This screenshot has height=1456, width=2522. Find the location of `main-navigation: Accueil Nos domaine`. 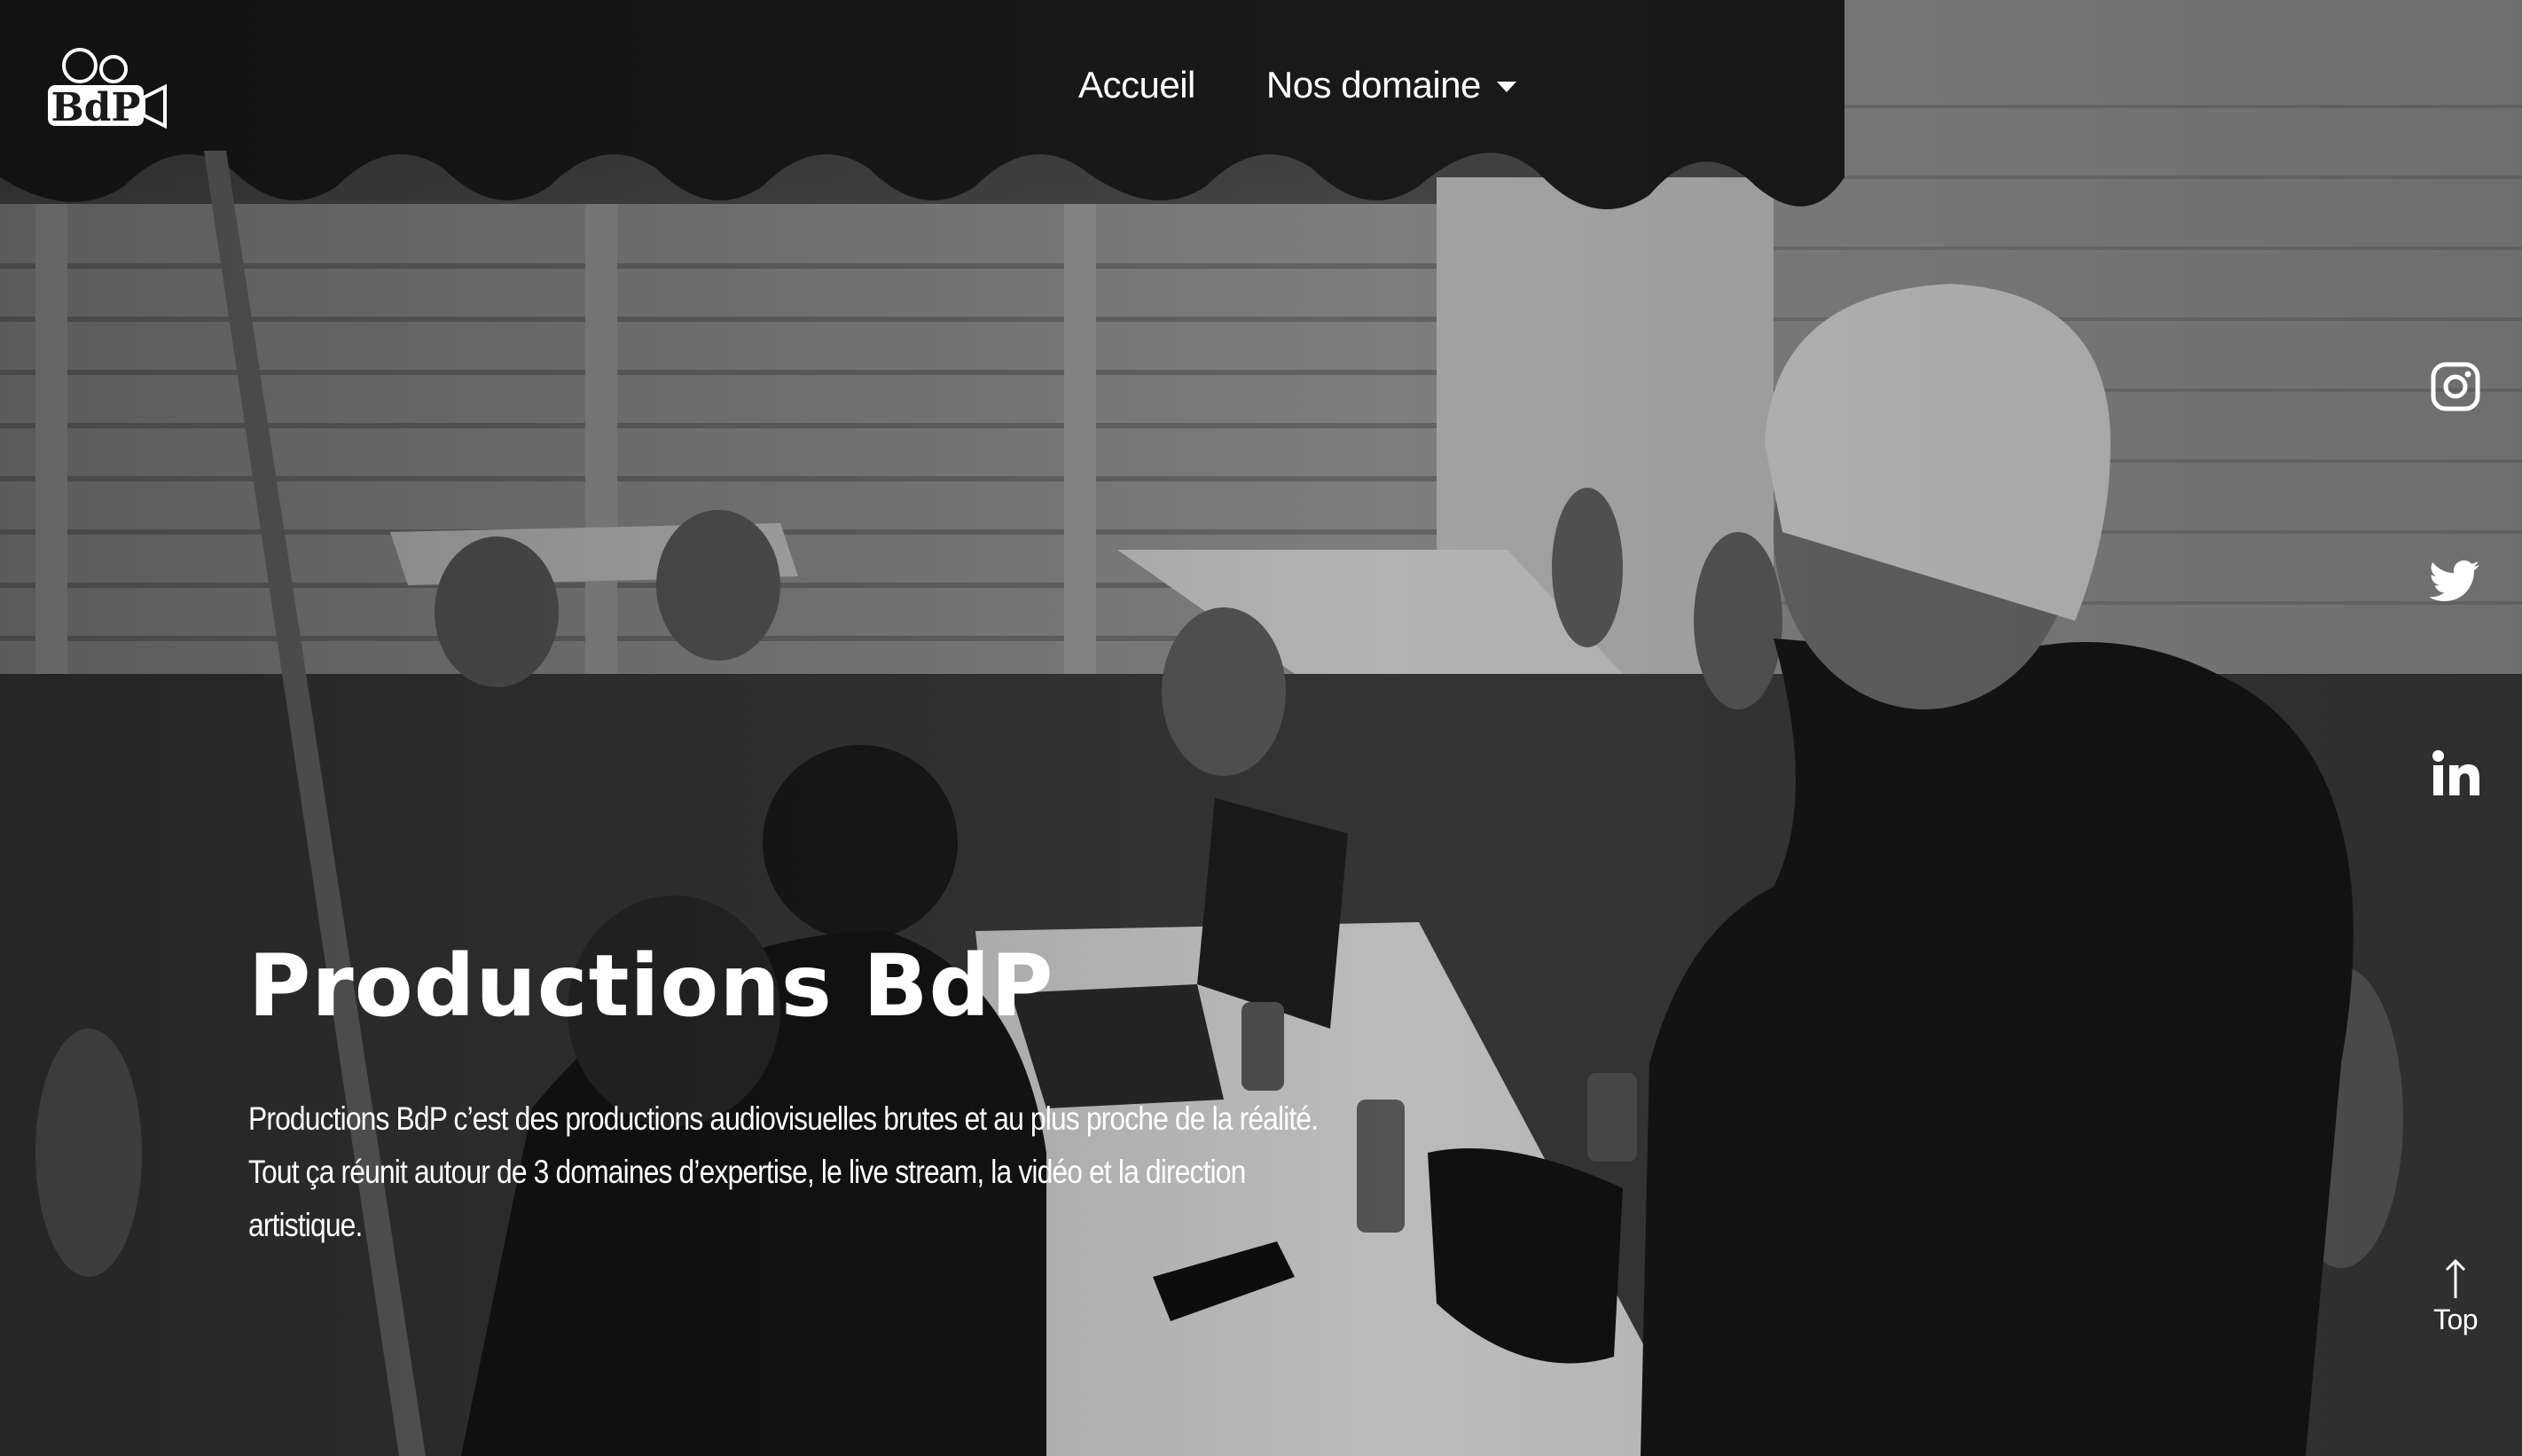

main-navigation: Accueil Nos domaine is located at coordinates (1297, 85).